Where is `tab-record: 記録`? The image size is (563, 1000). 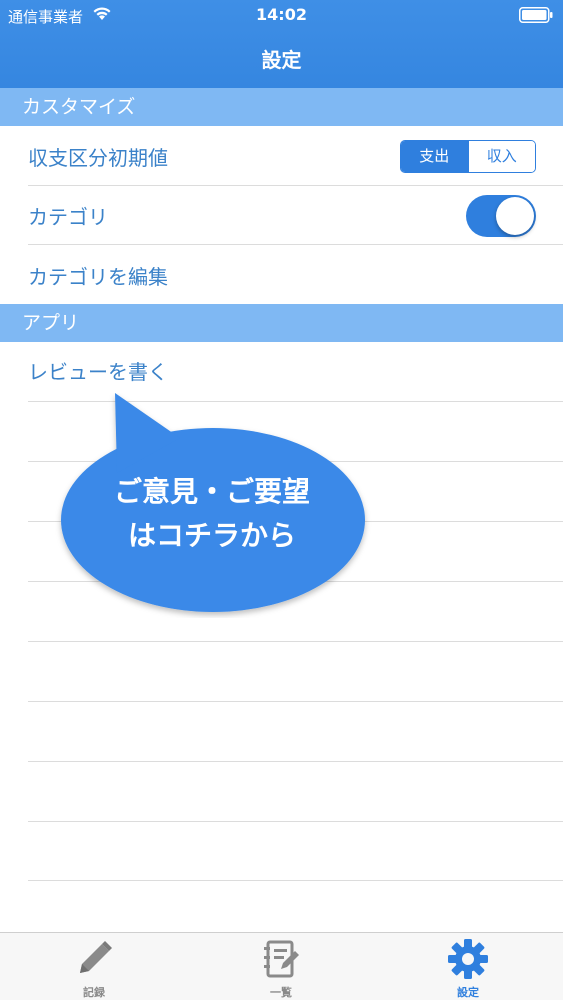
tab-record: 記録 is located at coordinates (94, 966).